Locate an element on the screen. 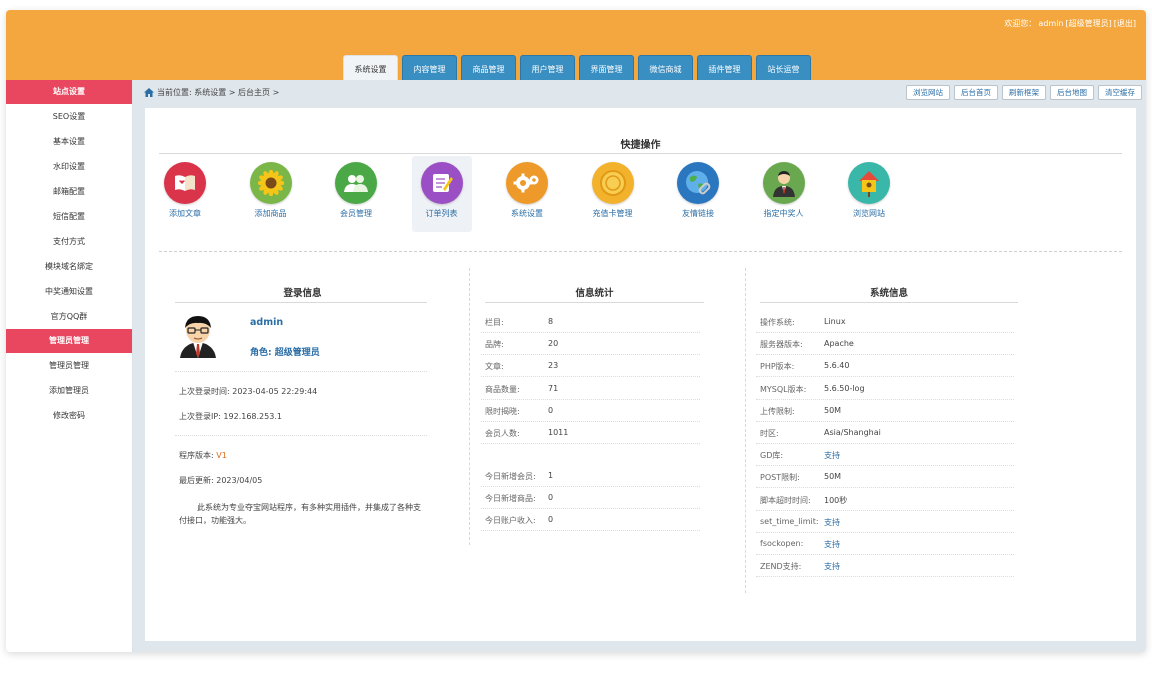 This screenshot has height=682, width=1152. stats-title-divider is located at coordinates (594, 302).